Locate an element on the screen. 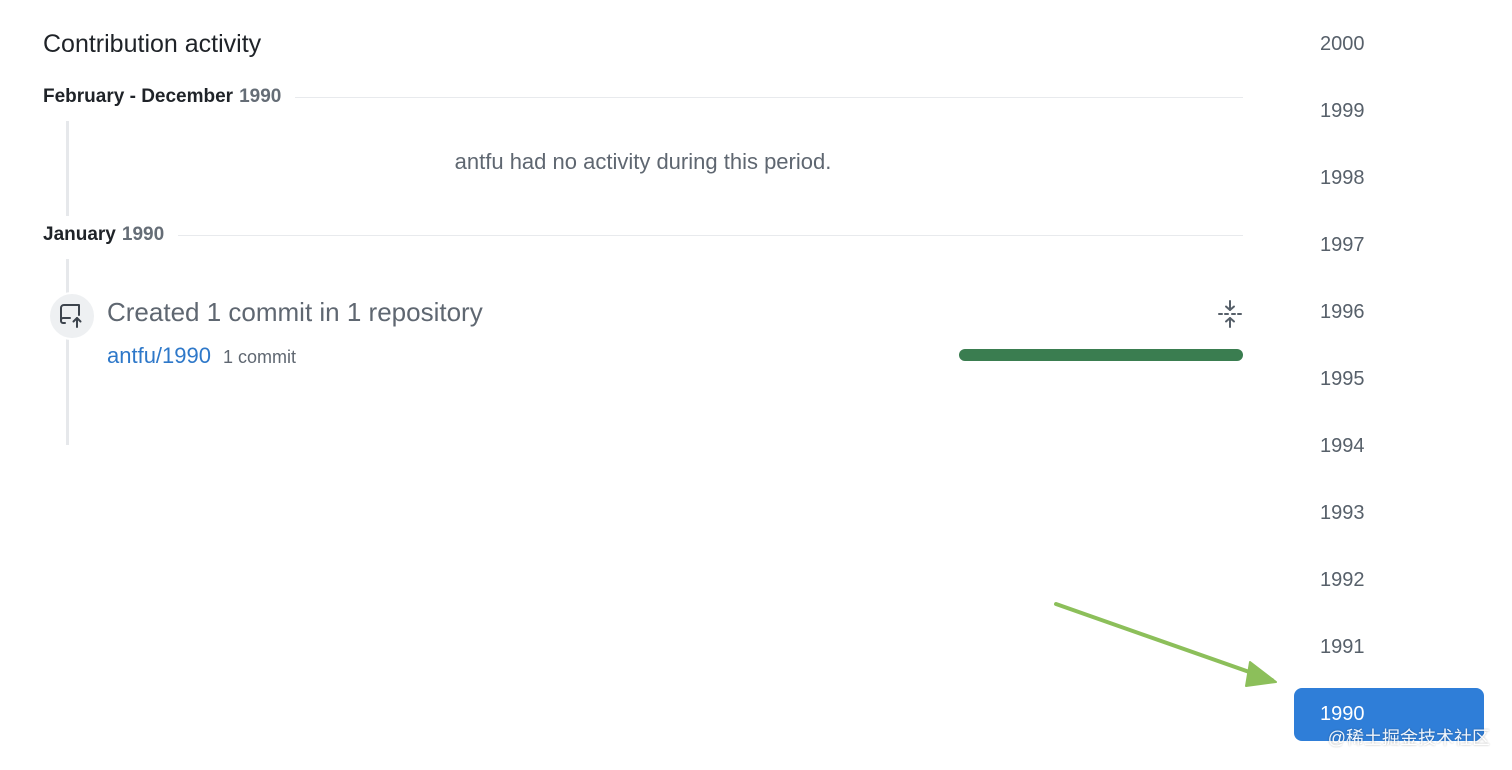 Image resolution: width=1512 pixels, height=770 pixels. period-header-feb-dec: February - December 1990 is located at coordinates (643, 97).